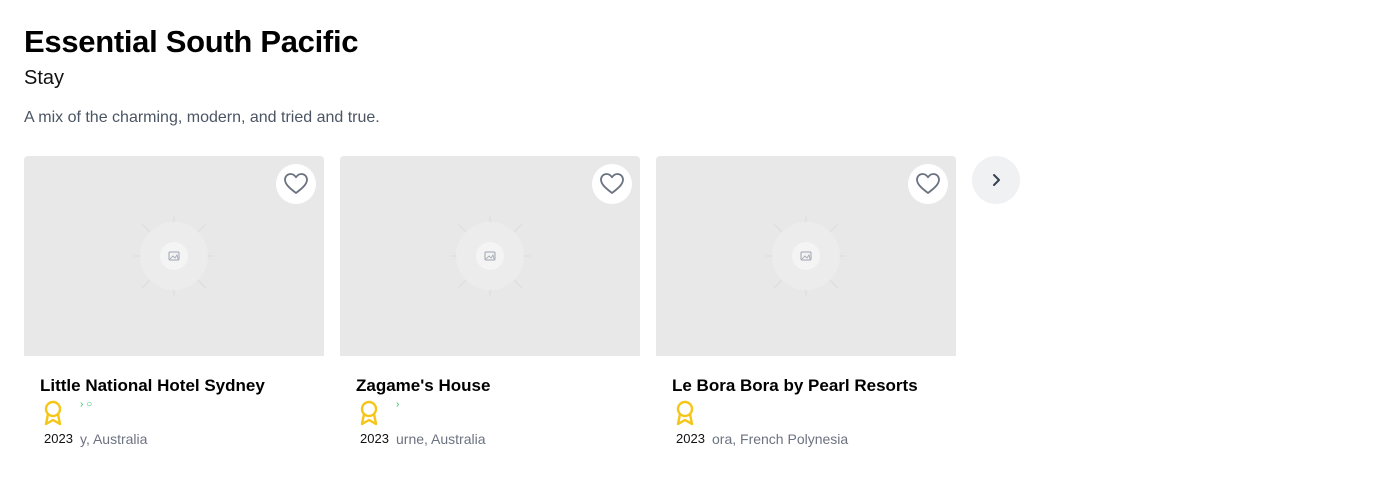  I want to click on chevron-right-icon, so click(996, 180).